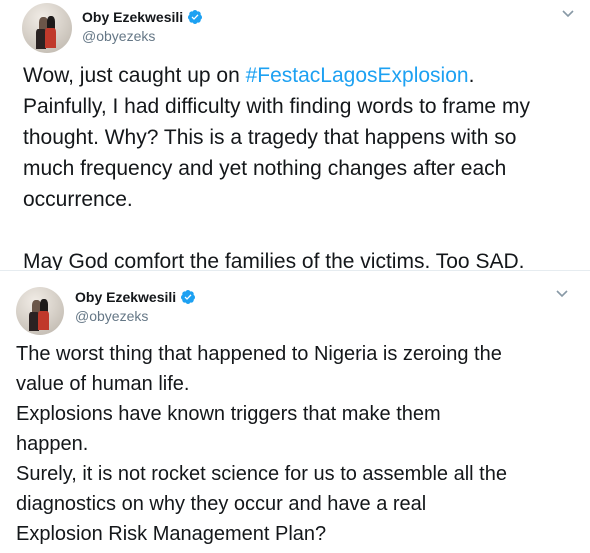 This screenshot has width=590, height=553. What do you see at coordinates (103, 384) in the screenshot?
I see `tweet-line: value of human life.` at bounding box center [103, 384].